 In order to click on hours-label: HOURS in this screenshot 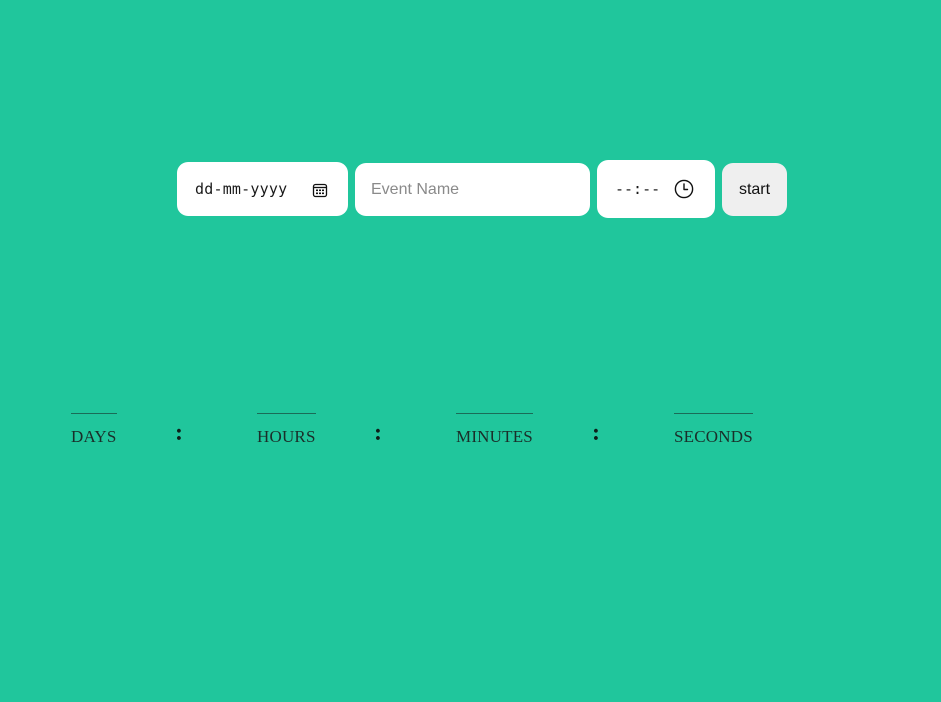, I will do `click(286, 436)`.